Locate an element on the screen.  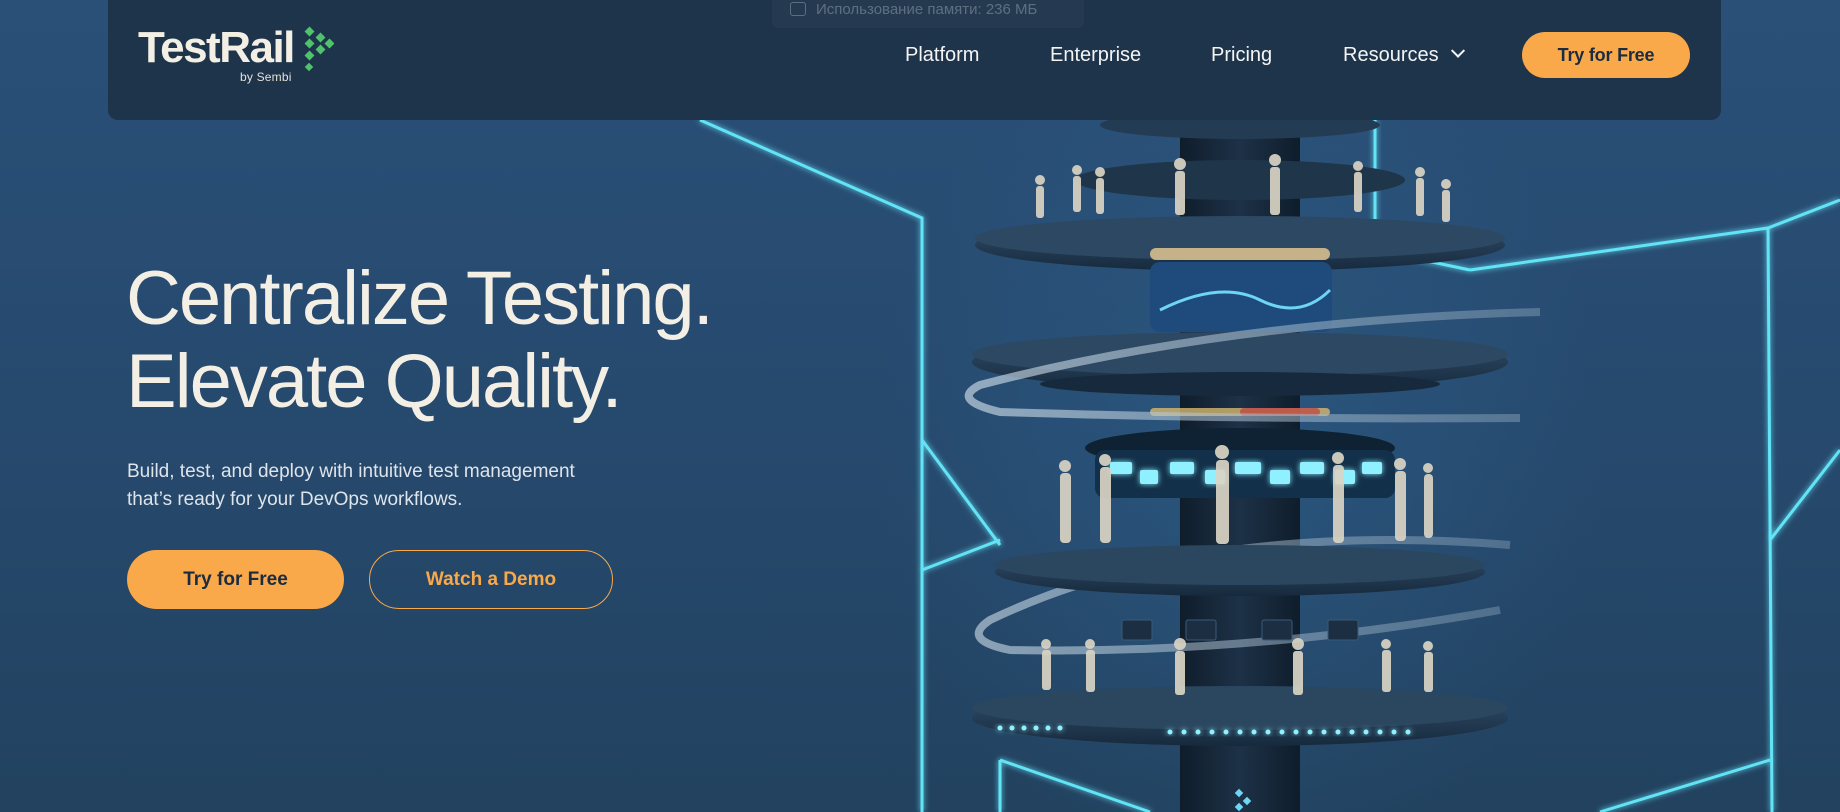
header-try-free-button: Try for Free is located at coordinates (1606, 55).